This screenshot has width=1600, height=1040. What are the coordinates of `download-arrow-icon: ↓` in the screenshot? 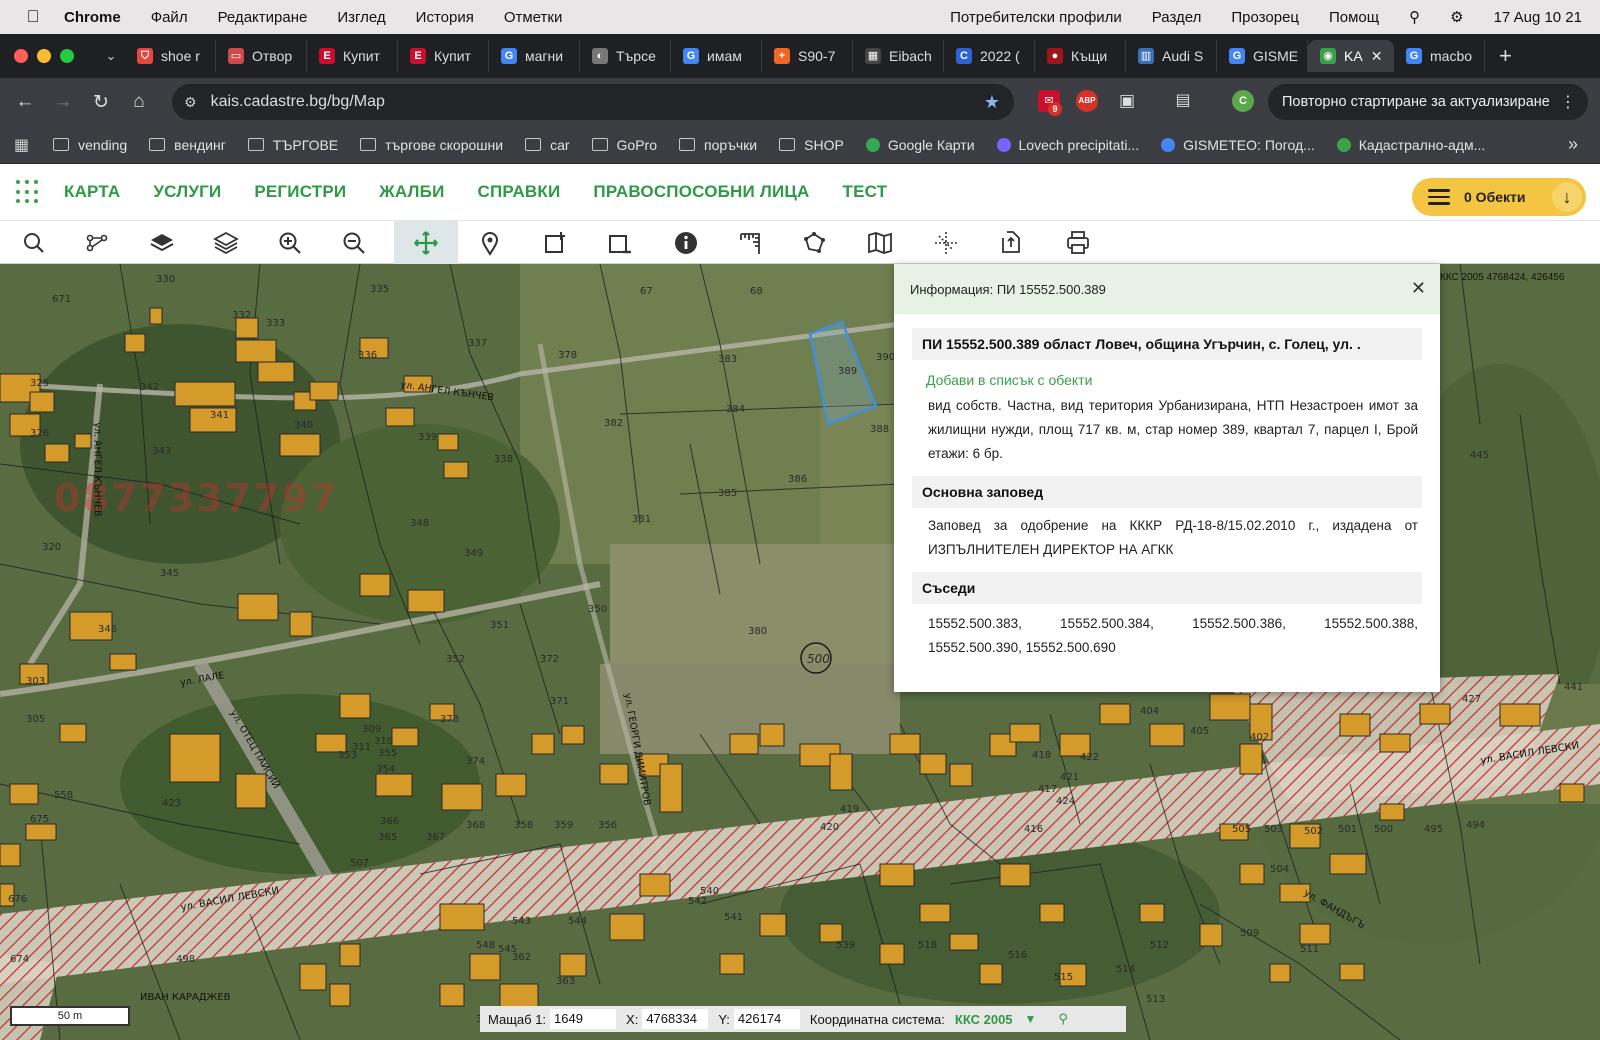 It's located at (1567, 197).